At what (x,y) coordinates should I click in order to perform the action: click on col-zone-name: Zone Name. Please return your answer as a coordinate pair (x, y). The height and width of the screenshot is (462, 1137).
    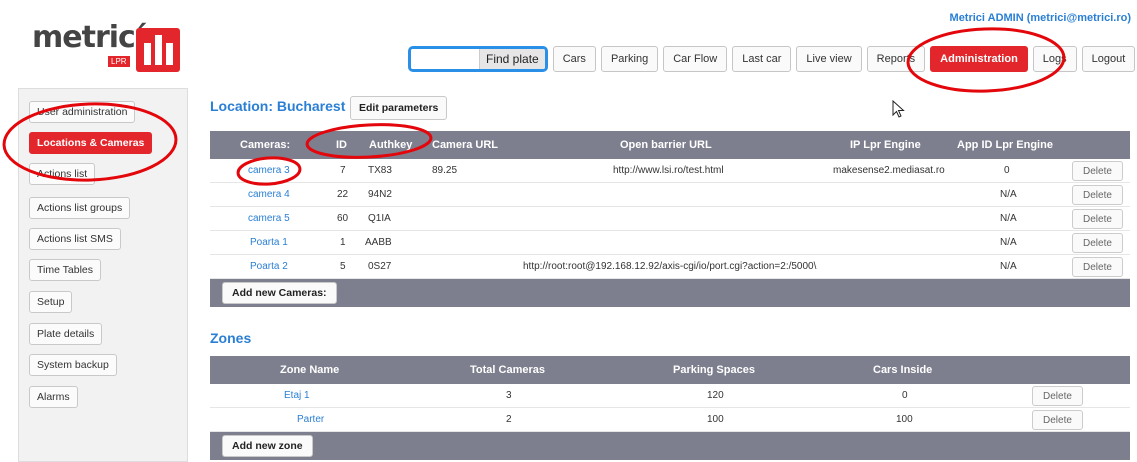
    Looking at the image, I should click on (310, 370).